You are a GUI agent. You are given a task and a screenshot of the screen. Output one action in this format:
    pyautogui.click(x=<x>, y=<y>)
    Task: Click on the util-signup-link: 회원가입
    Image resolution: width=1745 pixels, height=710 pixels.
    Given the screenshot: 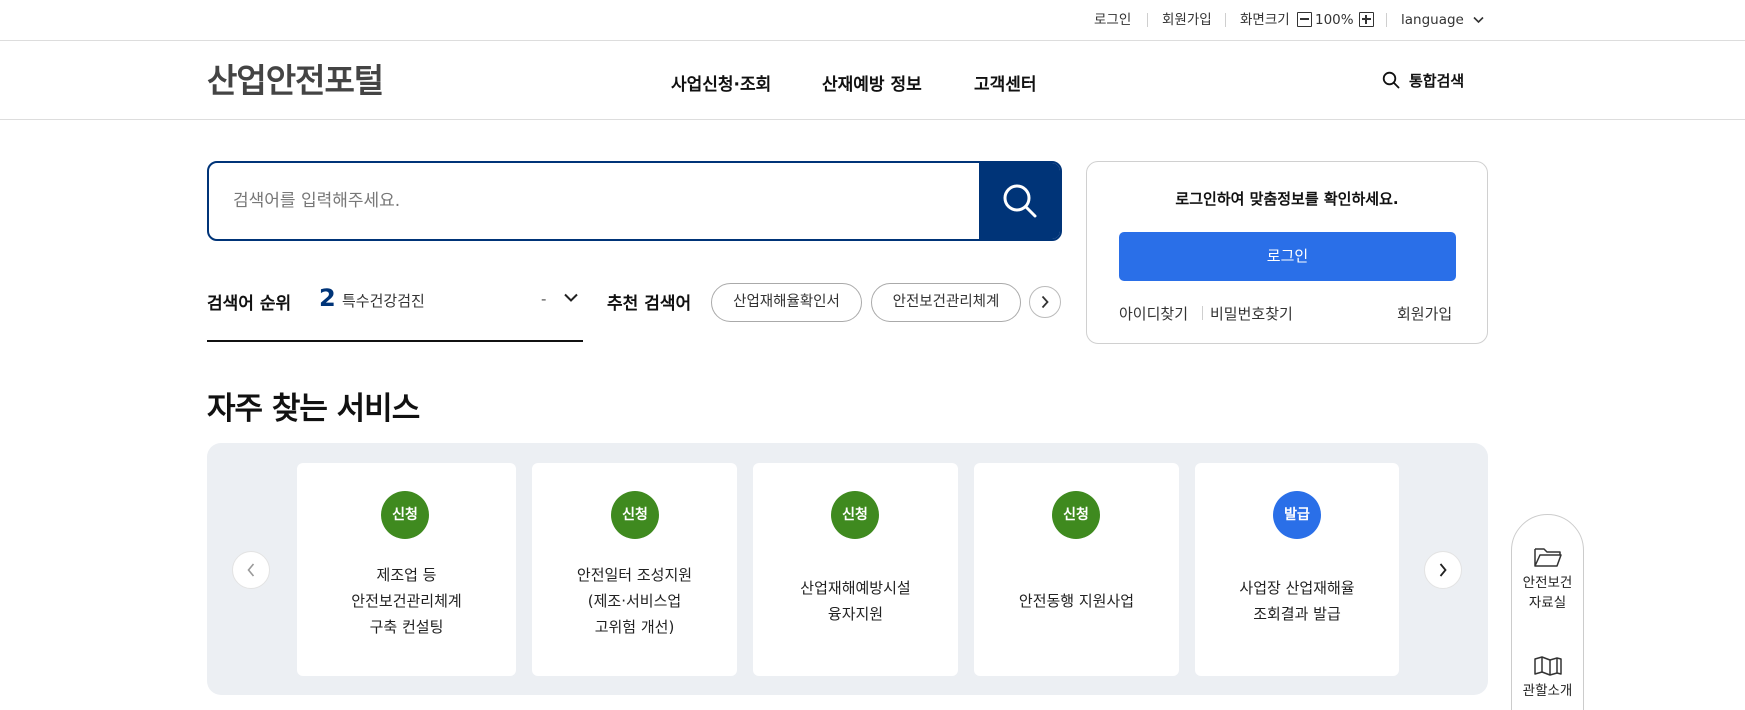 What is the action you would take?
    pyautogui.click(x=1187, y=20)
    